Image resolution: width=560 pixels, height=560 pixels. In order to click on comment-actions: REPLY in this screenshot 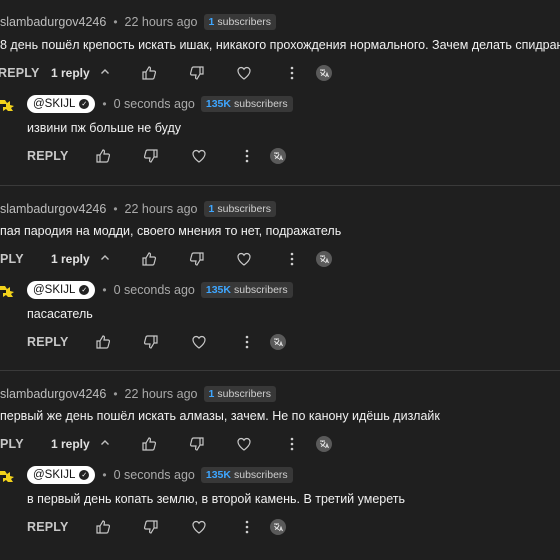, I will do `click(20, 73)`.